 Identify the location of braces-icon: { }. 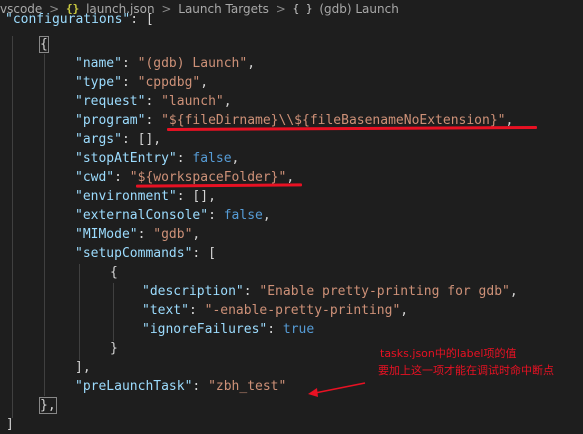
(302, 8).